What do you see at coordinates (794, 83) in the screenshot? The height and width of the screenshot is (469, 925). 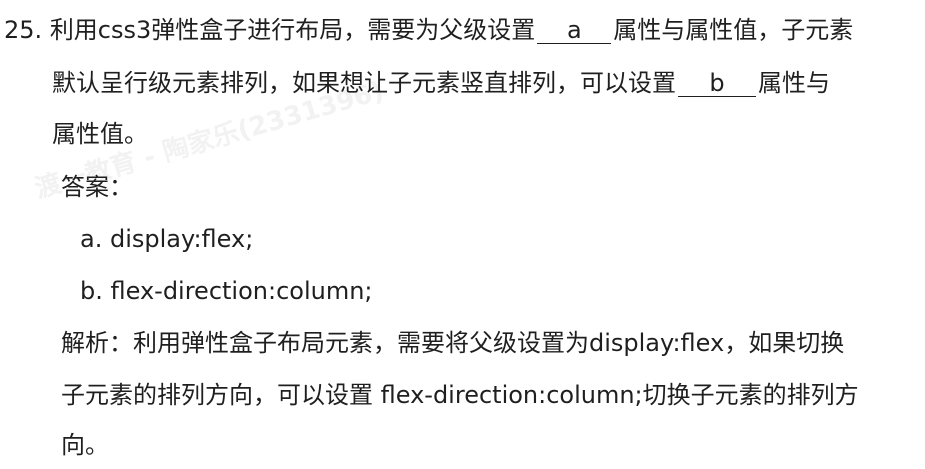 I see `question-text-2b: 属性与` at bounding box center [794, 83].